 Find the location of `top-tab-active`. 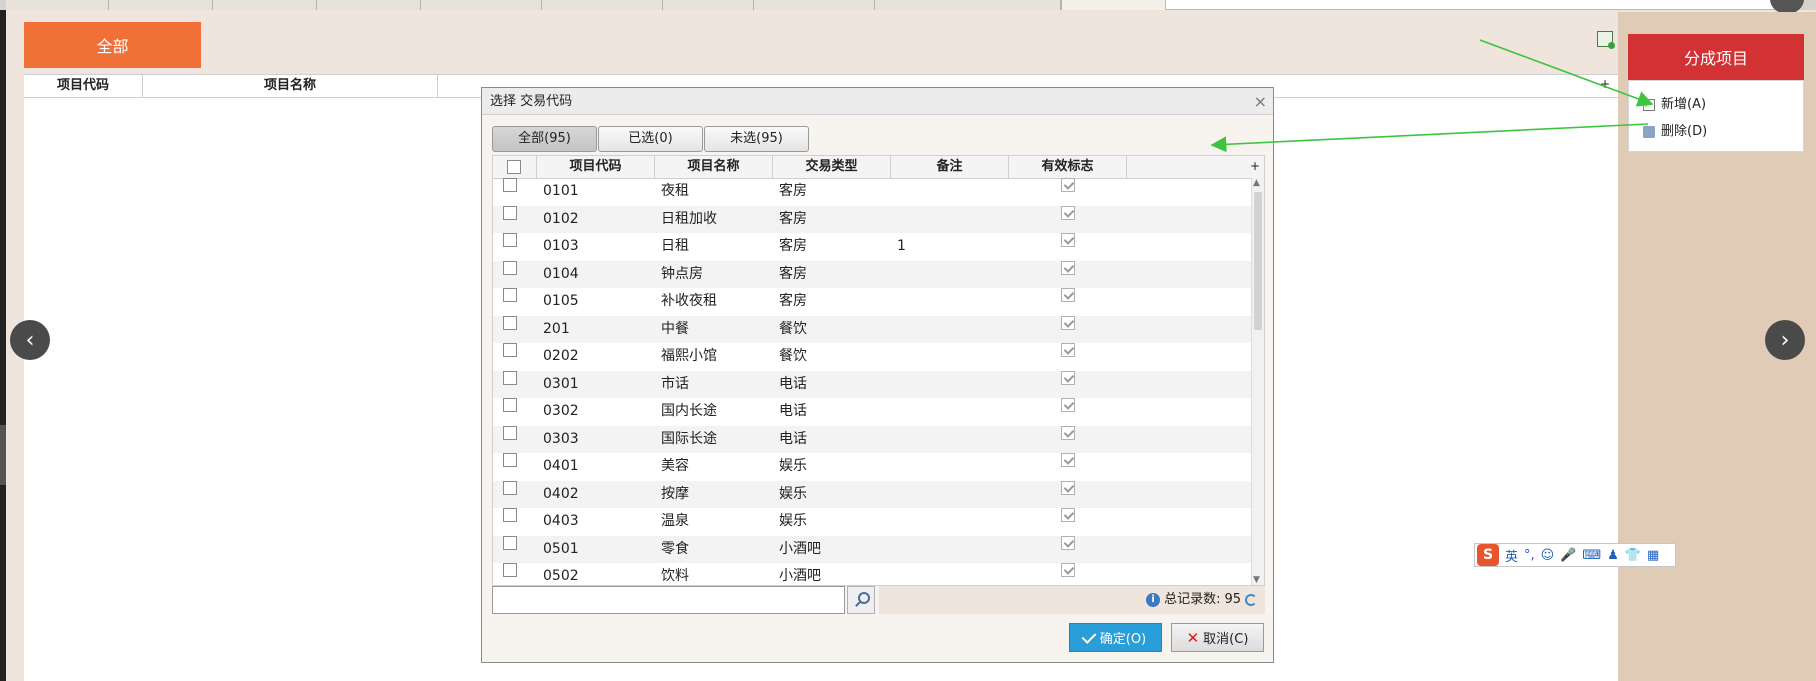

top-tab-active is located at coordinates (1113, 5).